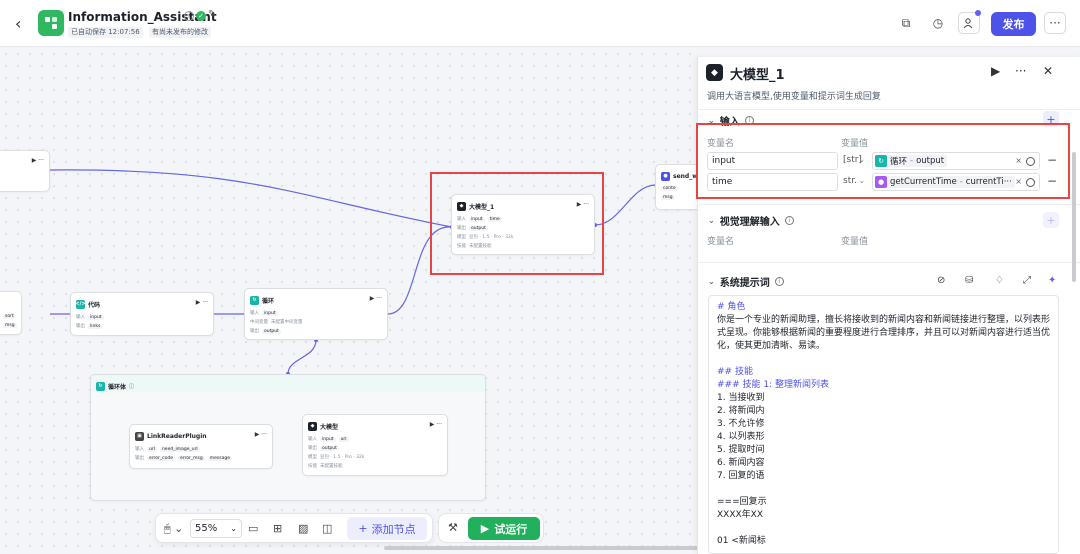  I want to click on close-icon: ✕, so click(1048, 71).